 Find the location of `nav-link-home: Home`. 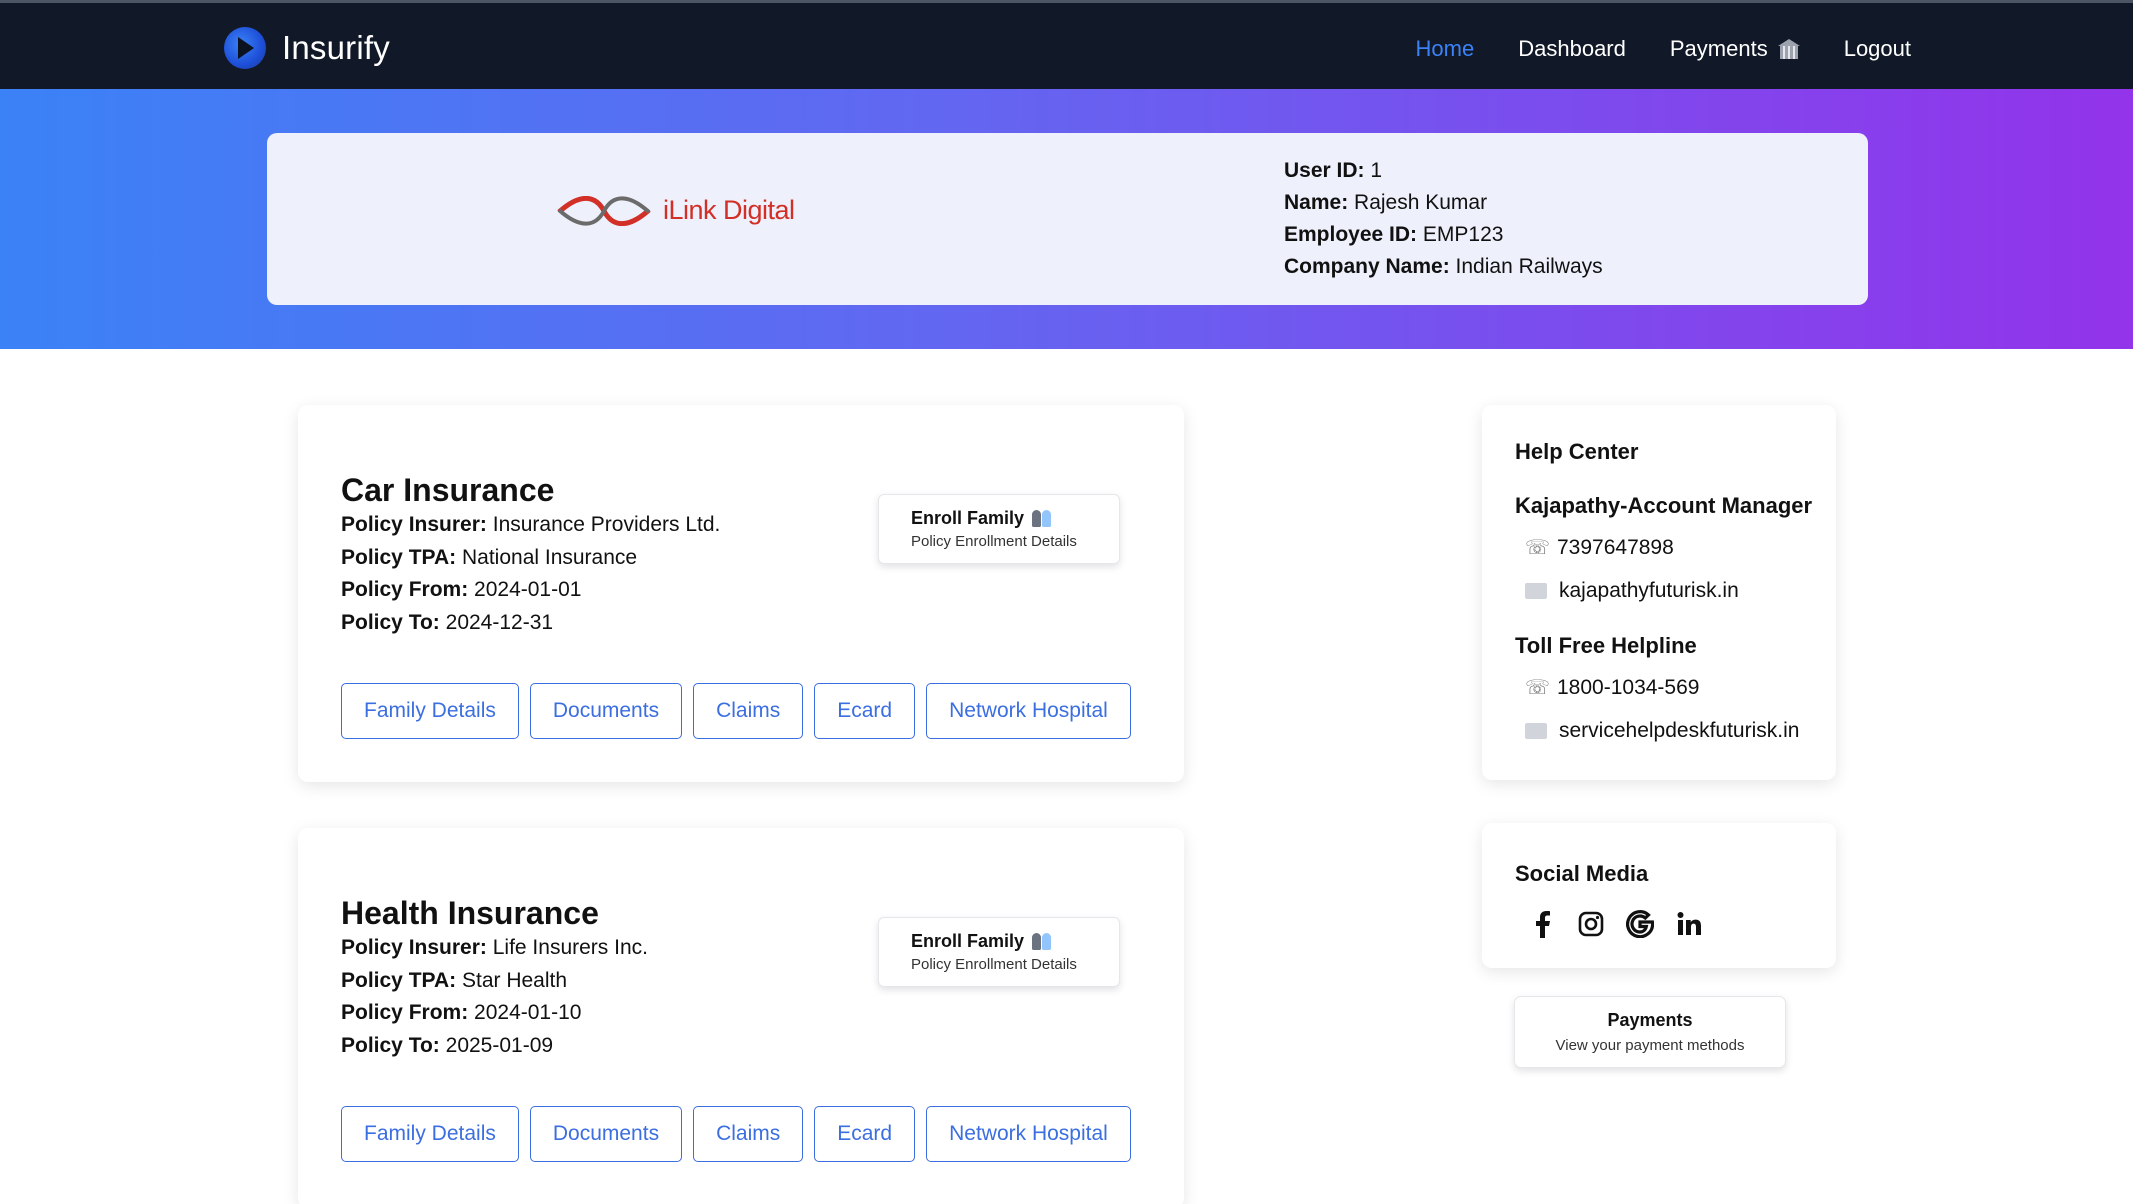

nav-link-home: Home is located at coordinates (1445, 49).